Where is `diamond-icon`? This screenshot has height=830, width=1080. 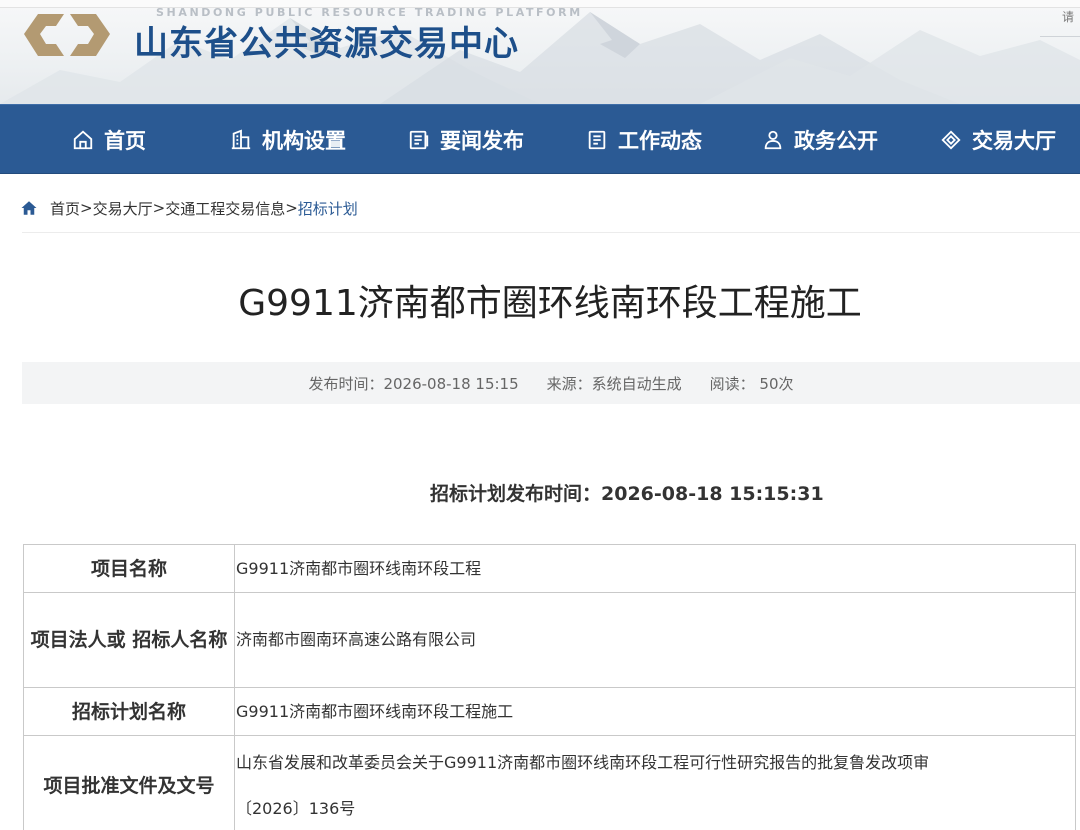
diamond-icon is located at coordinates (951, 140).